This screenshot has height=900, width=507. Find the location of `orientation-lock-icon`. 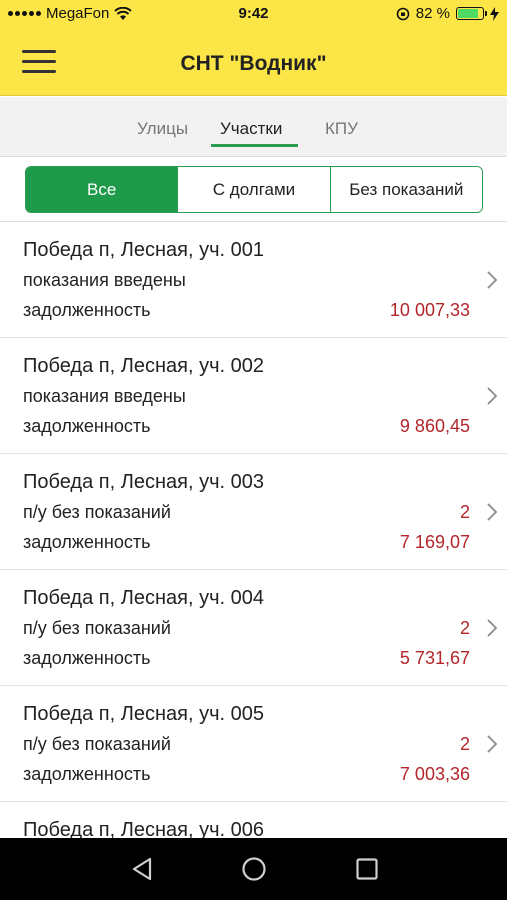

orientation-lock-icon is located at coordinates (403, 13).